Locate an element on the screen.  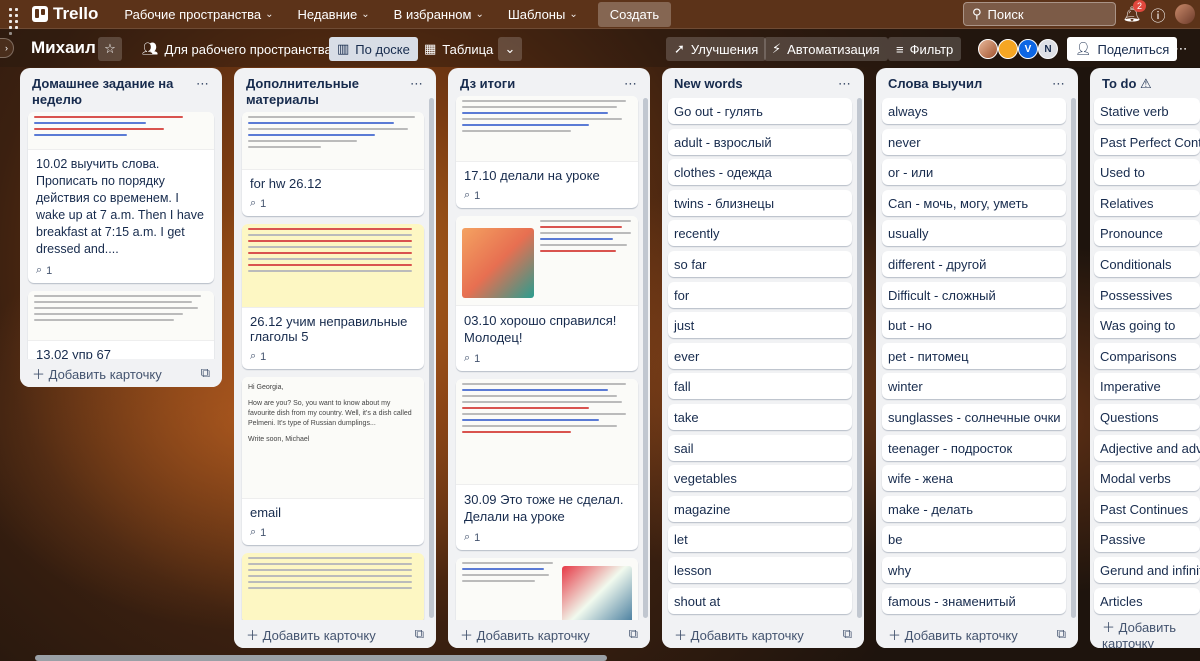
word-card: Questions is located at coordinates (1147, 416).